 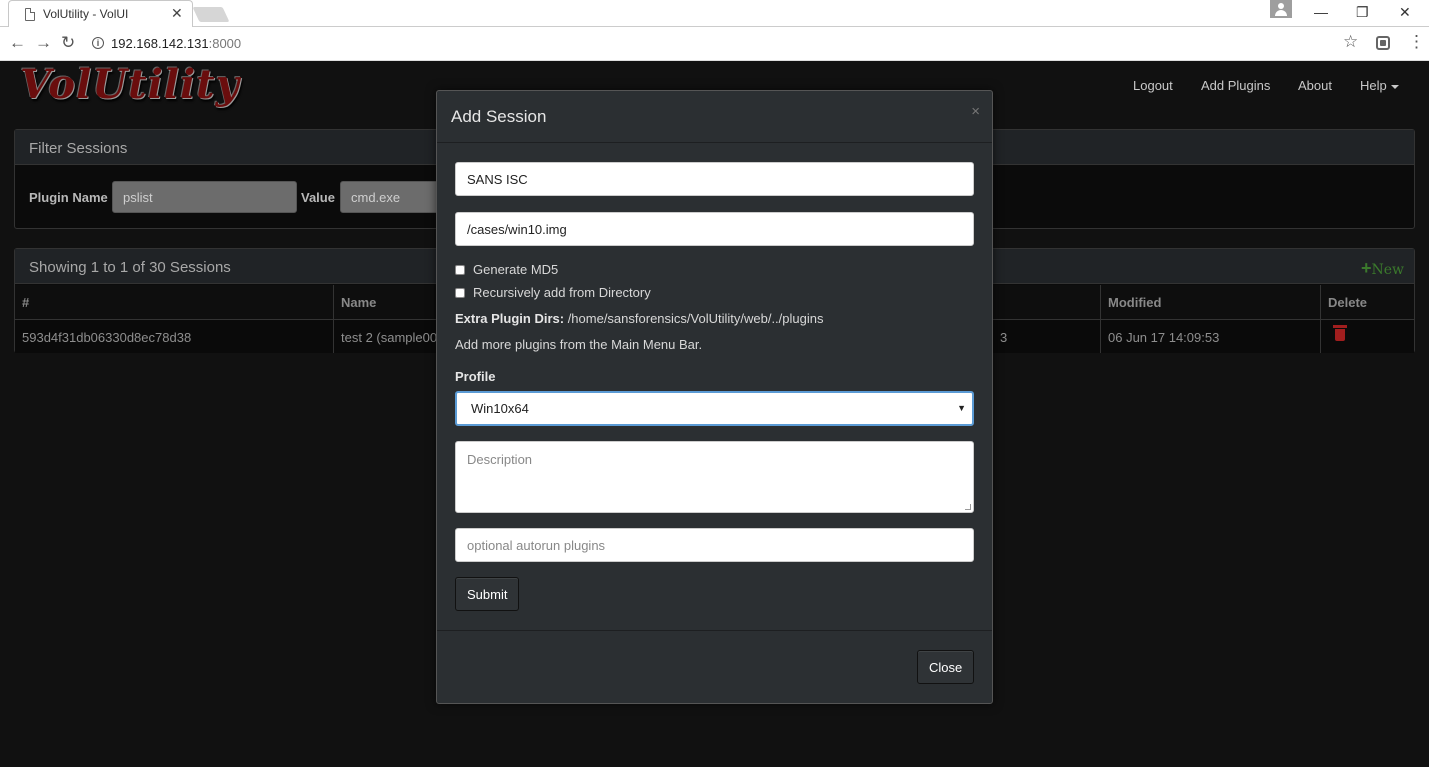 What do you see at coordinates (968, 507) in the screenshot?
I see `resize-grip-icon` at bounding box center [968, 507].